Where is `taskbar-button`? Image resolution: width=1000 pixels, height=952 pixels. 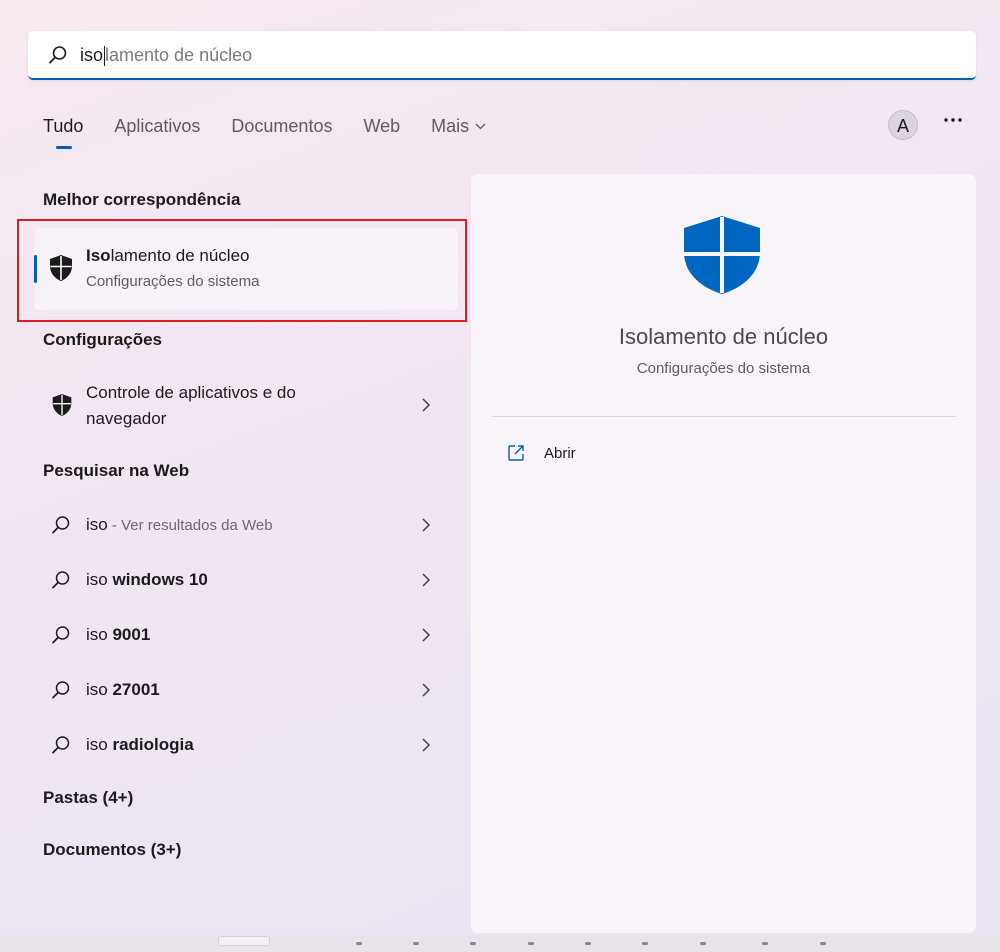 taskbar-button is located at coordinates (244, 941).